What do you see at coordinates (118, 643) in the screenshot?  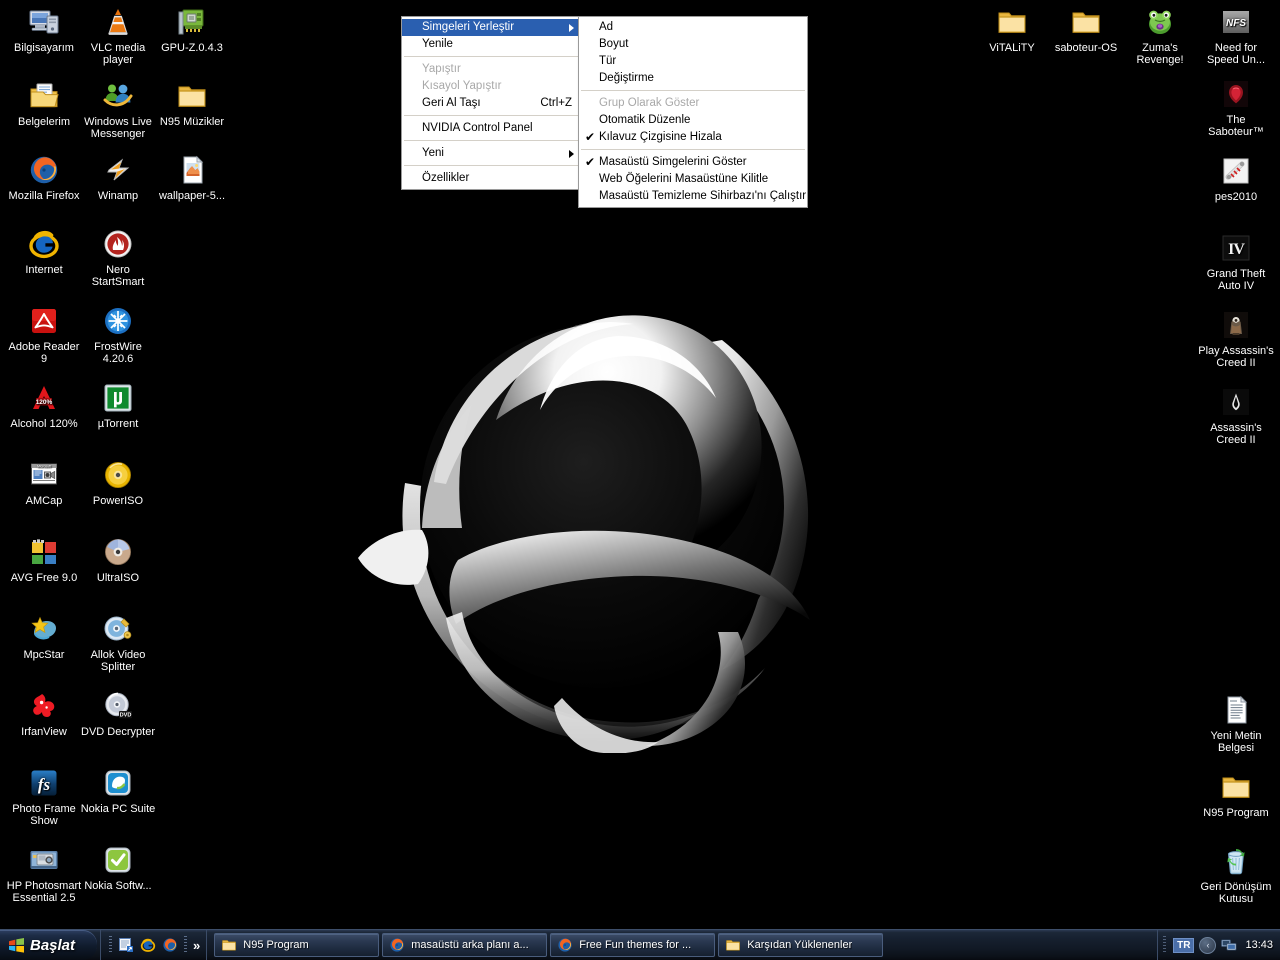 I see `desktop-icon: Allok Video Splitter` at bounding box center [118, 643].